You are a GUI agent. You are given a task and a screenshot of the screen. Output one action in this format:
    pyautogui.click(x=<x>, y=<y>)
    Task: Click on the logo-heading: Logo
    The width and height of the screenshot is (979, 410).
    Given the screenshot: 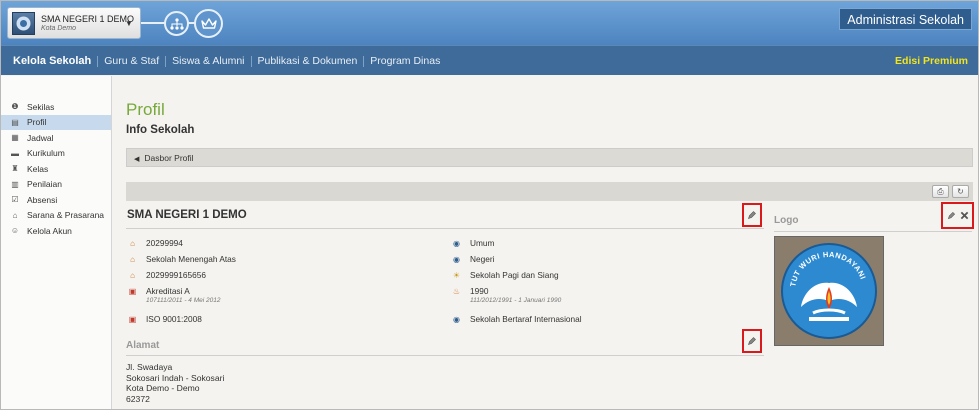 What is the action you would take?
    pyautogui.click(x=786, y=220)
    